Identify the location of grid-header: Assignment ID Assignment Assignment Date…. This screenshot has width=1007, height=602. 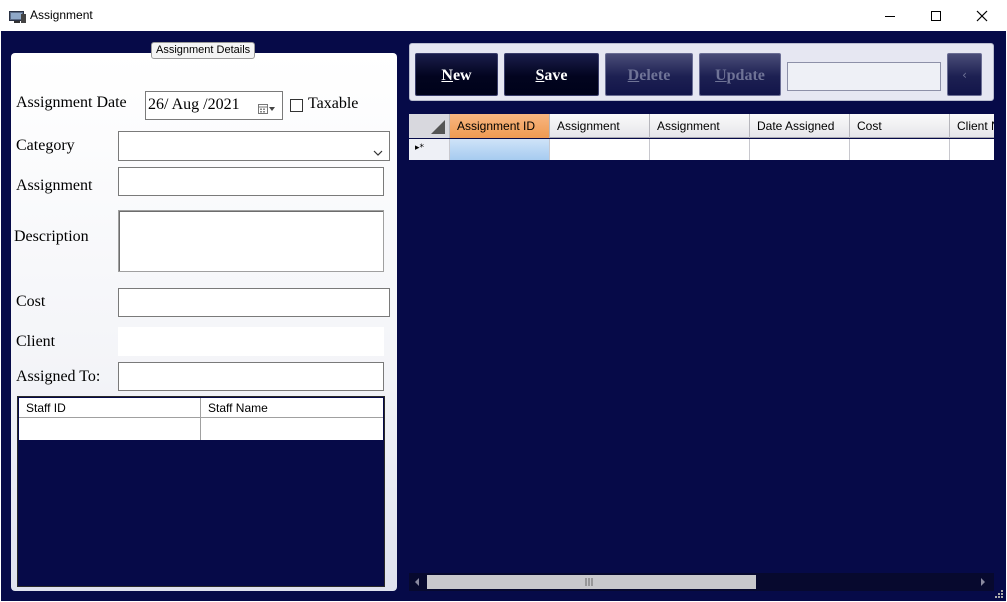
(701, 126).